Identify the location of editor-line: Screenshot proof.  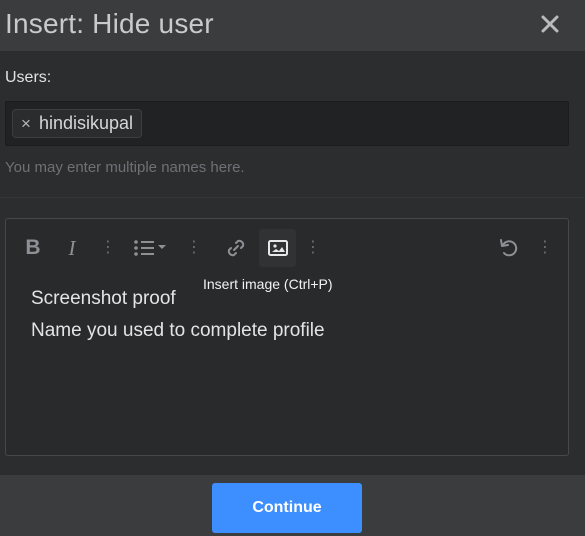
(103, 298).